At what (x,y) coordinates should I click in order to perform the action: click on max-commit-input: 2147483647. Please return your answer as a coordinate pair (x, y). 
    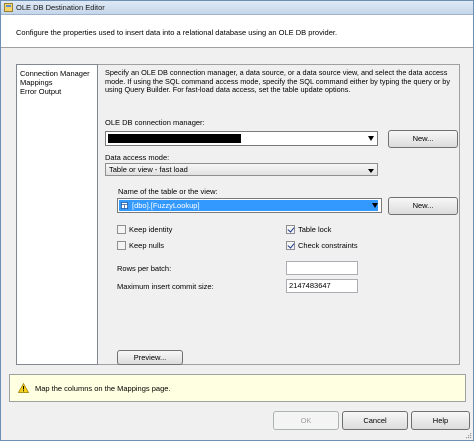
    Looking at the image, I should click on (322, 286).